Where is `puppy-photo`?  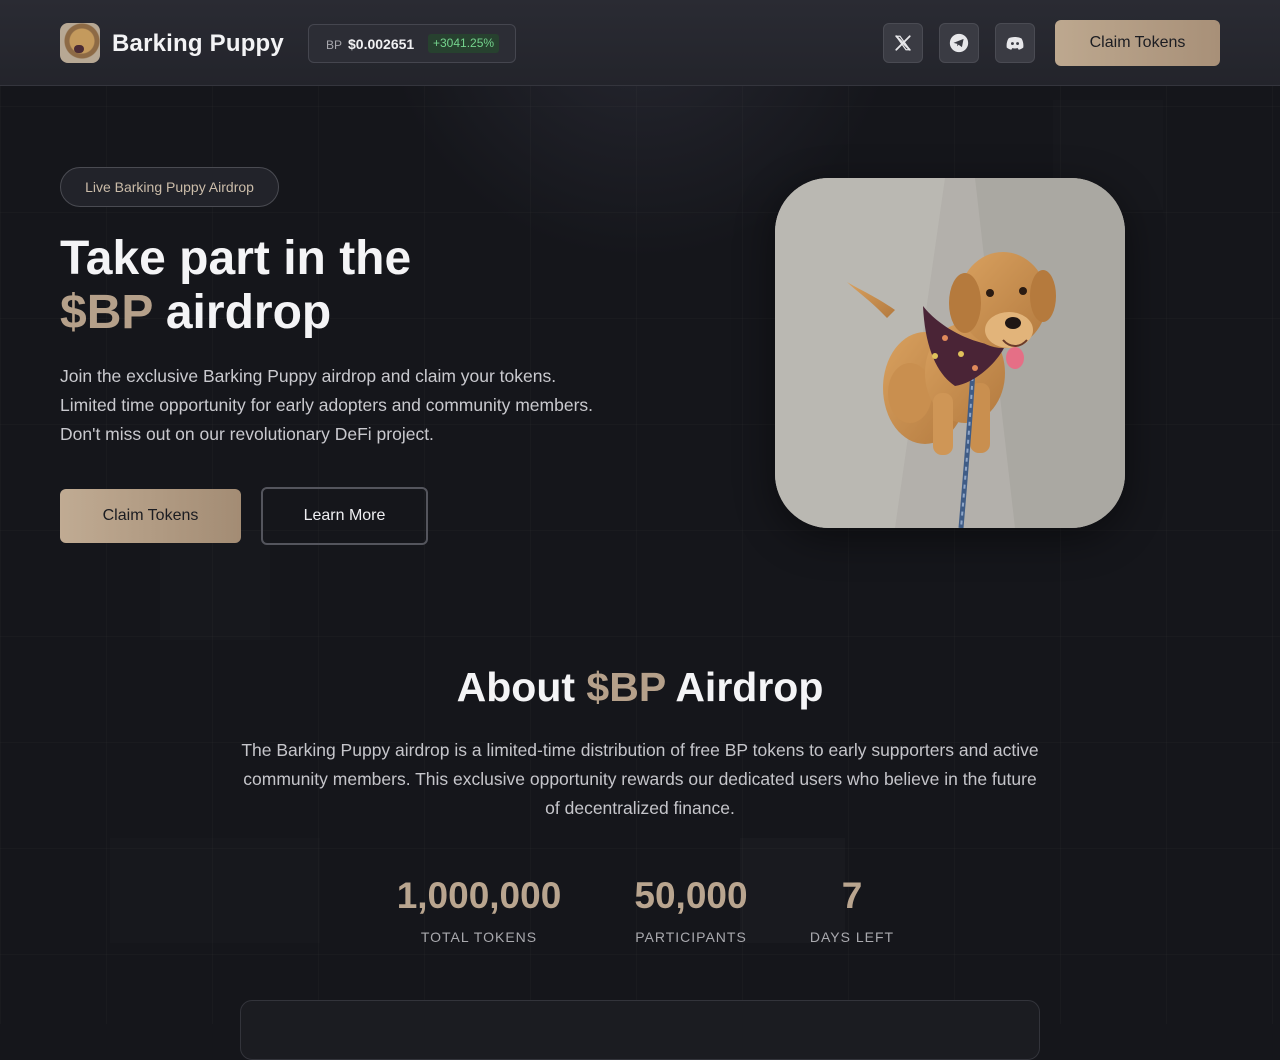 puppy-photo is located at coordinates (950, 353).